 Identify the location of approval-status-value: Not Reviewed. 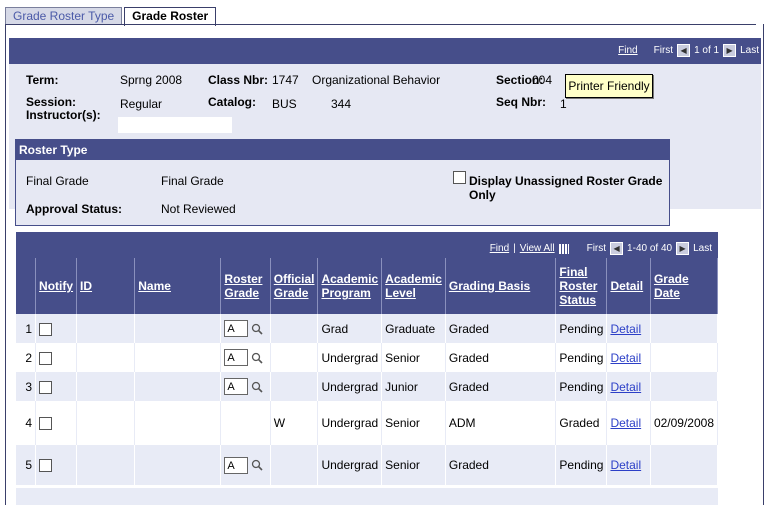
(198, 209).